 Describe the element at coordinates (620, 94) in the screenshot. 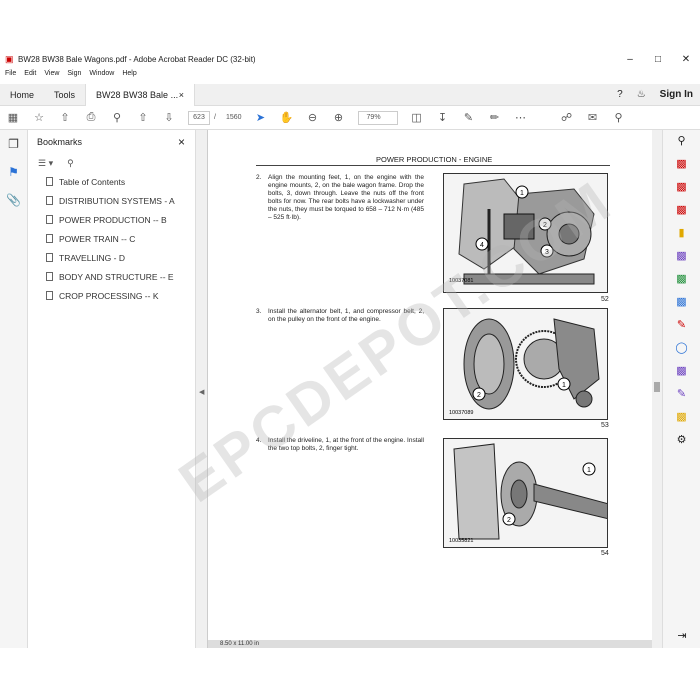

I see `help-icon: ?` at that location.